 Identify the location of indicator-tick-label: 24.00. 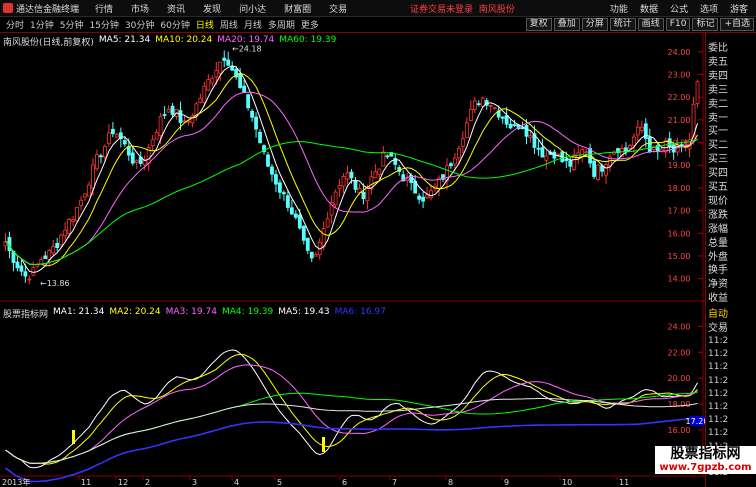
(679, 326).